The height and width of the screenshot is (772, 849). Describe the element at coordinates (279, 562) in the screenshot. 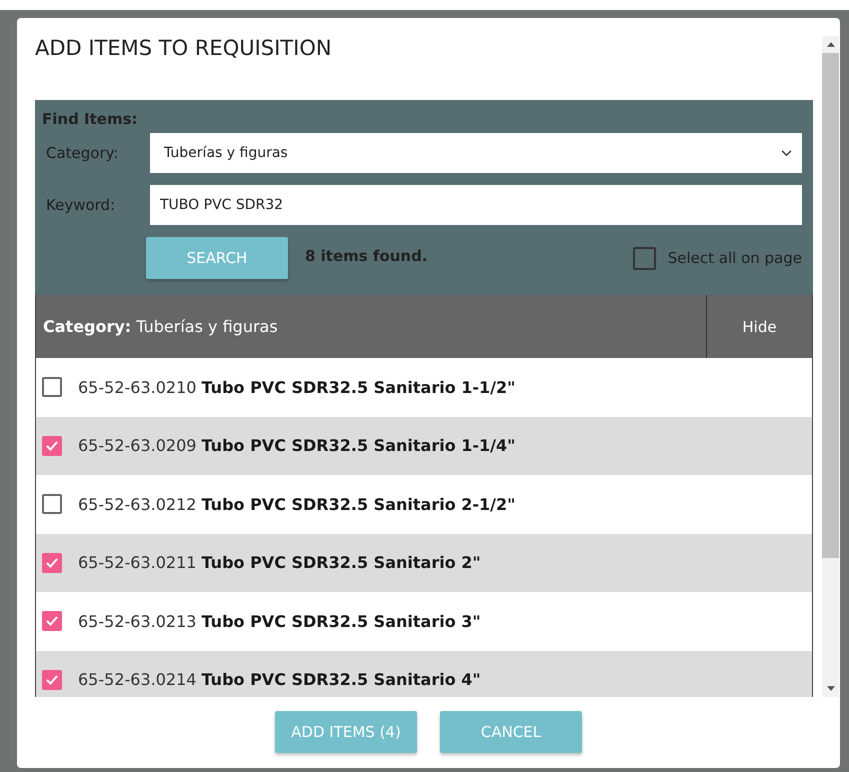

I see `item-label: 65-52-63.0211 Tubo PVC SDR32.5 Sanitario 2"` at that location.